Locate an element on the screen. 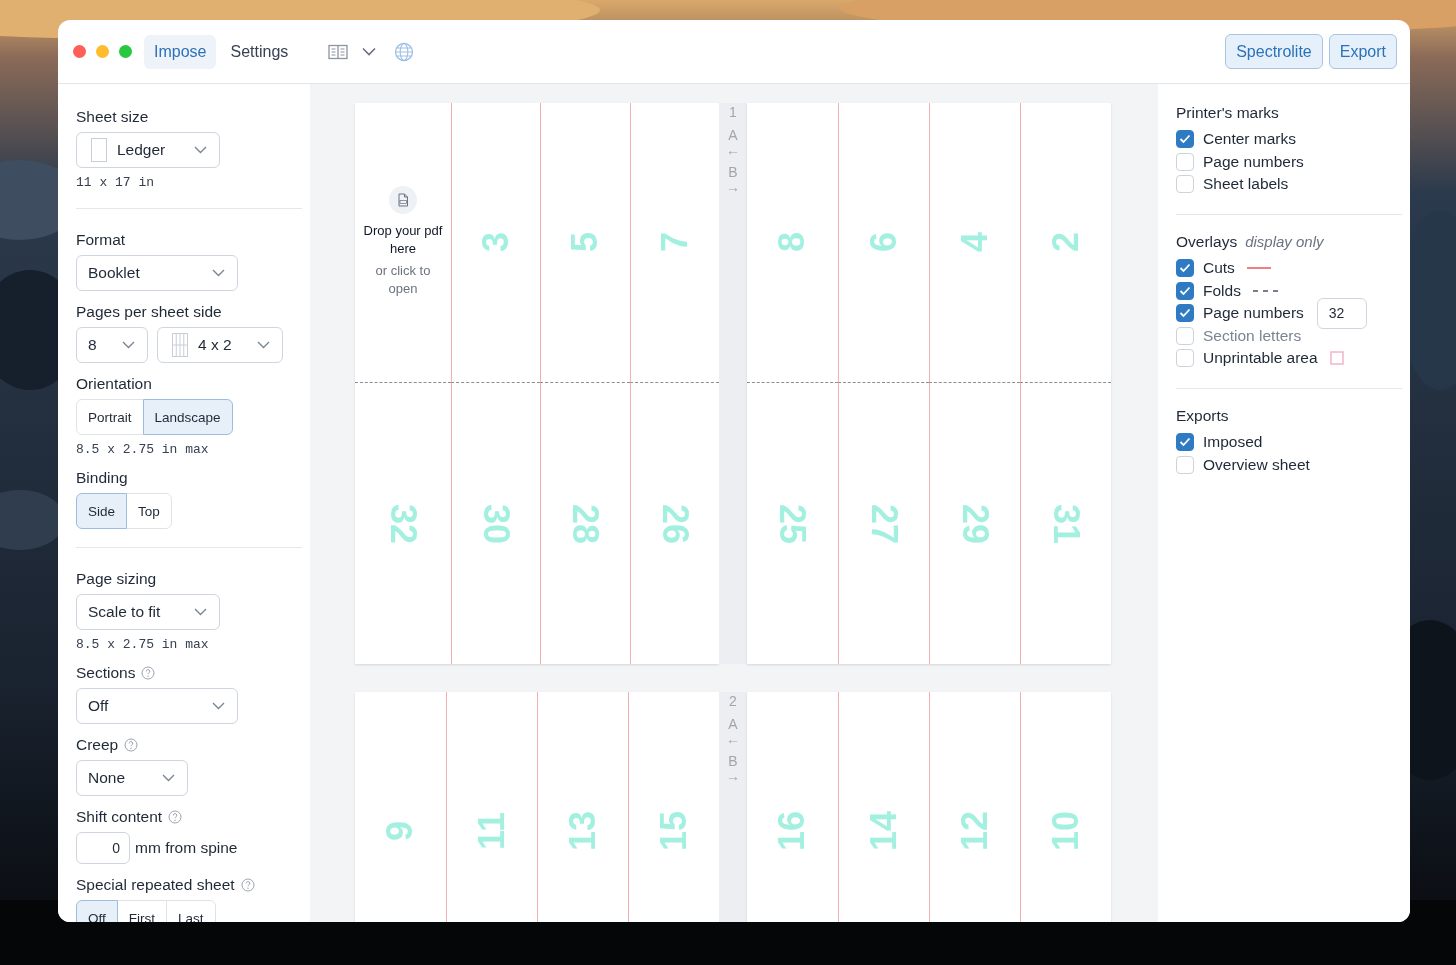 Image resolution: width=1456 pixels, height=965 pixels. group-subtitle: display only is located at coordinates (1284, 241).